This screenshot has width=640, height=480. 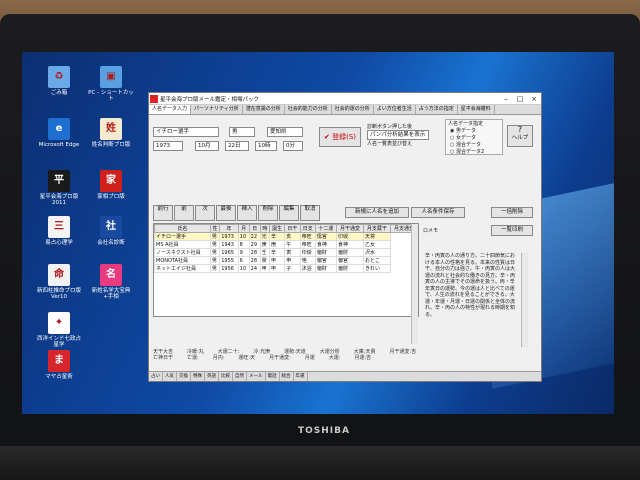 I want to click on column-header: 月, so click(x=243, y=228).